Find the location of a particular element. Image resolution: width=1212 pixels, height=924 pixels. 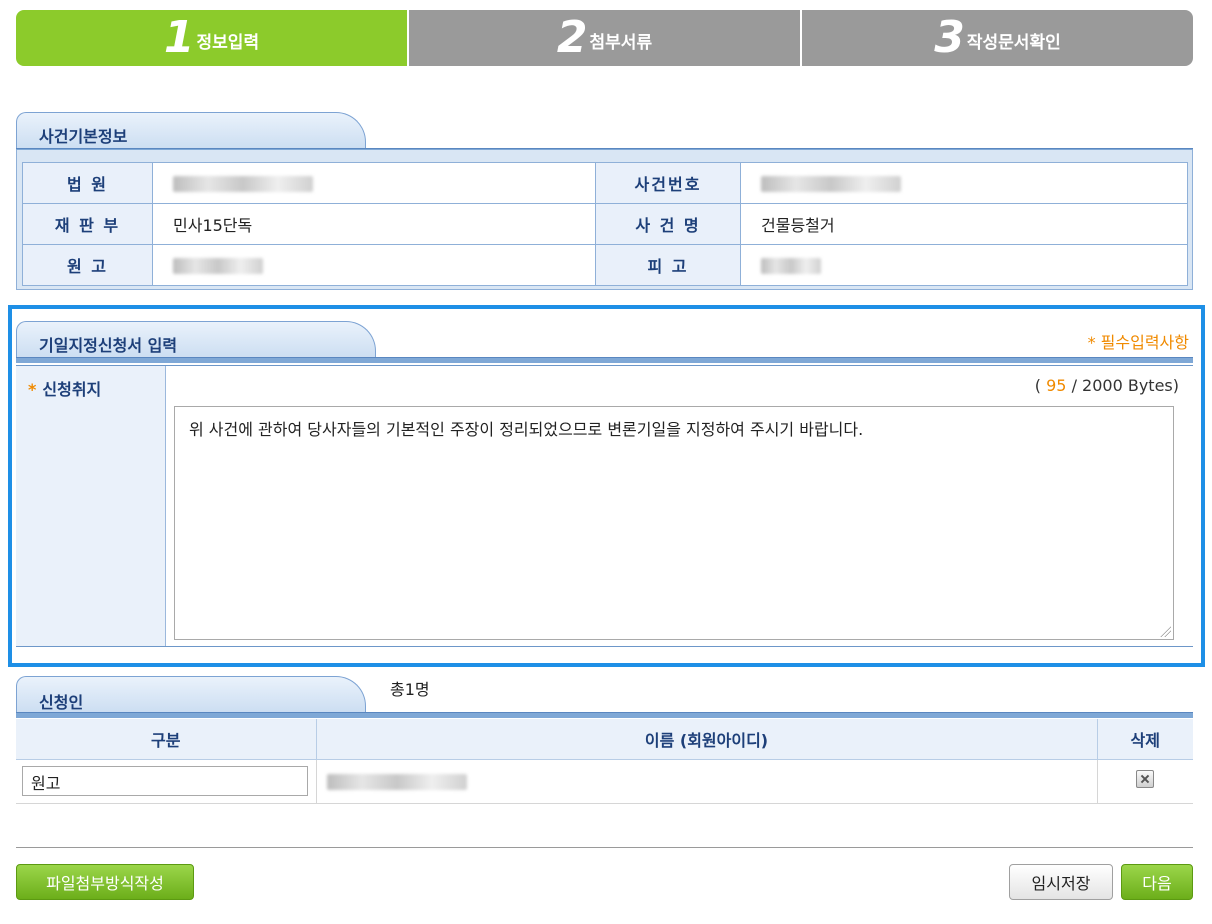

byte-counter: ( 95 / 2000 Bytes) is located at coordinates (1107, 385).